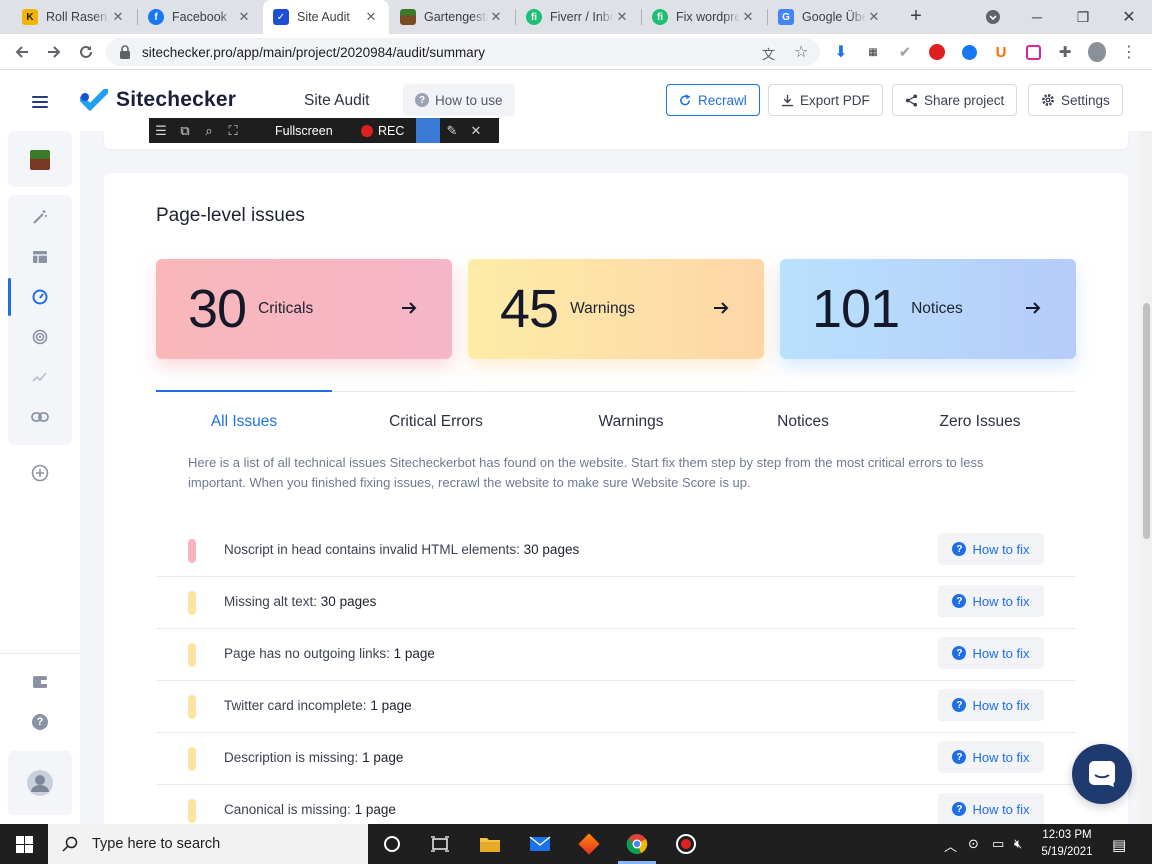 This screenshot has height=864, width=1152. What do you see at coordinates (40, 217) in the screenshot?
I see `sidebar-item-magic` at bounding box center [40, 217].